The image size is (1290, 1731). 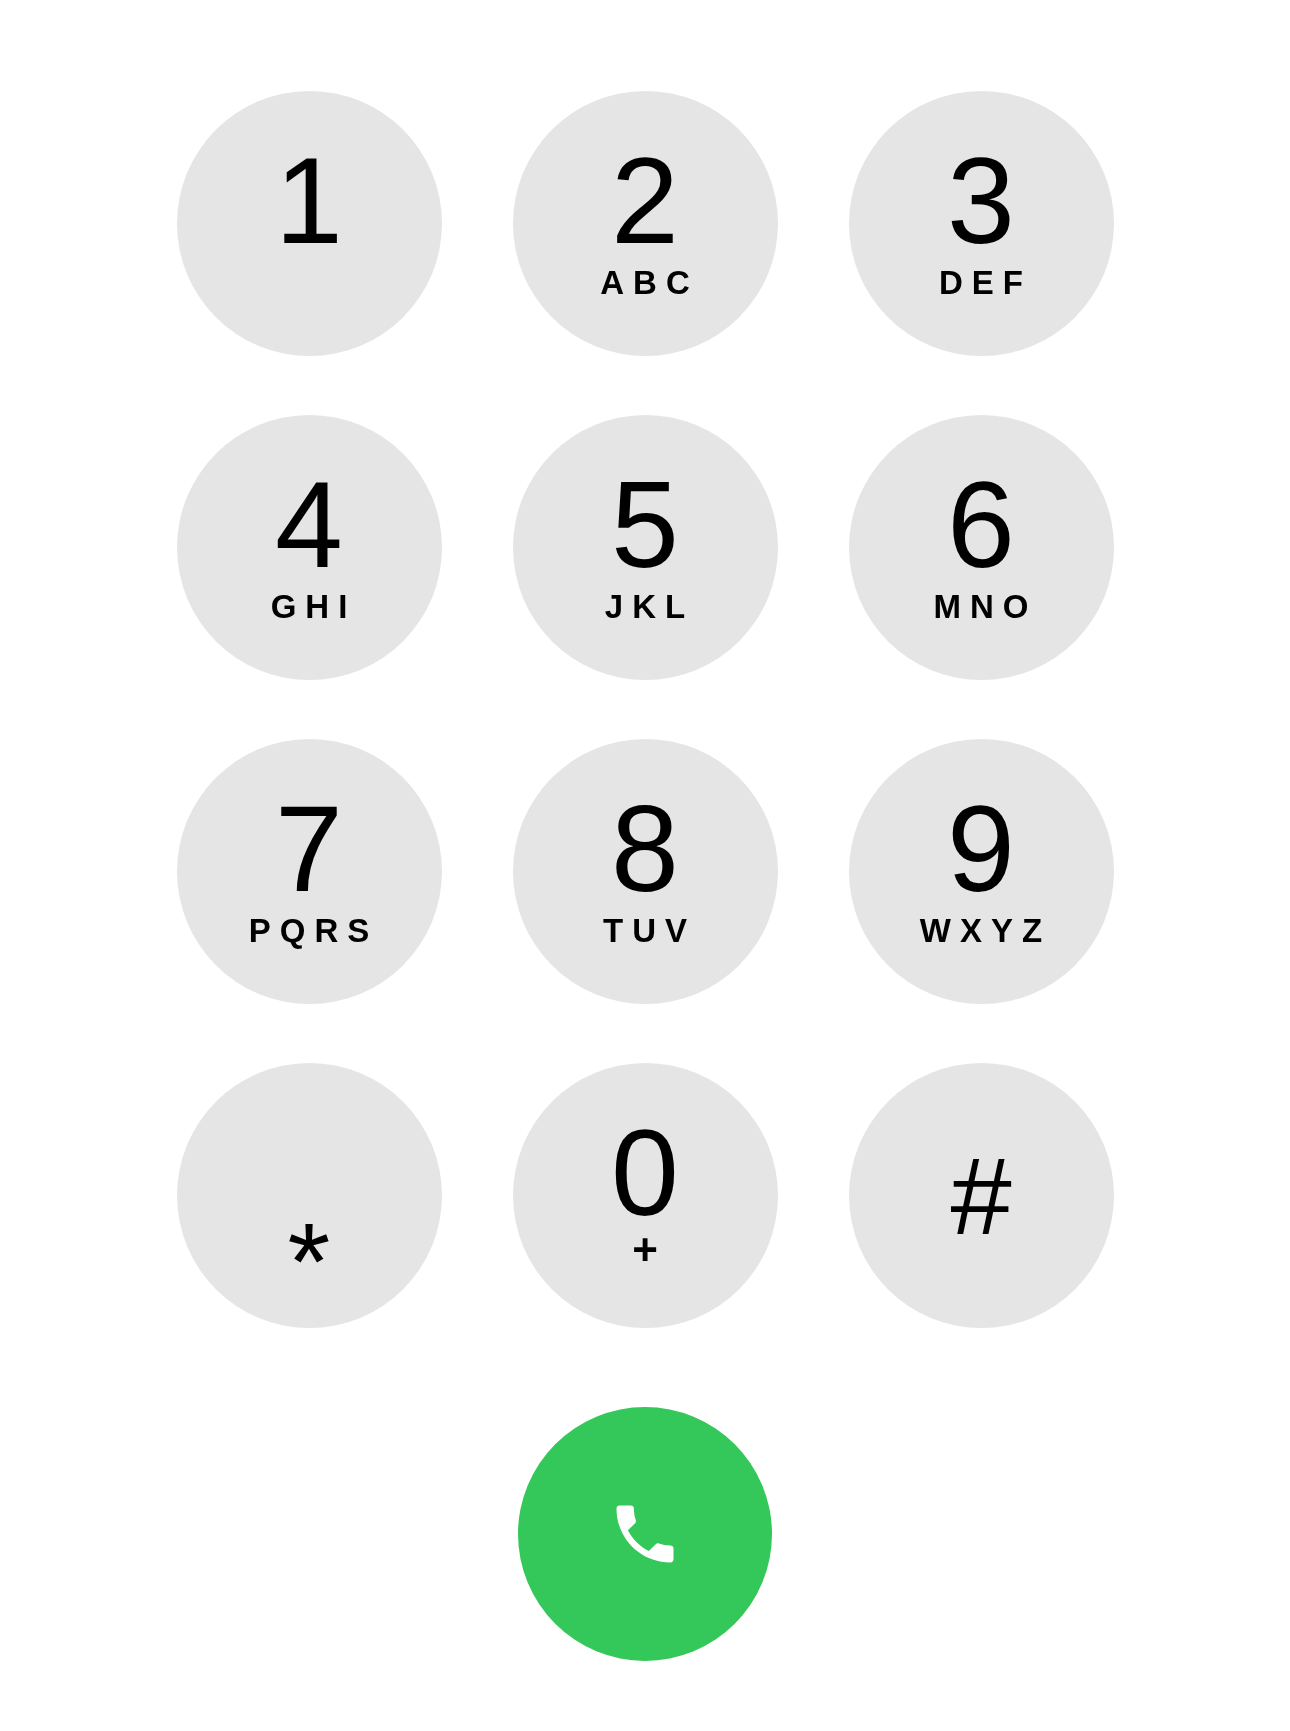 What do you see at coordinates (645, 871) in the screenshot?
I see `dial-key: 8 TUV` at bounding box center [645, 871].